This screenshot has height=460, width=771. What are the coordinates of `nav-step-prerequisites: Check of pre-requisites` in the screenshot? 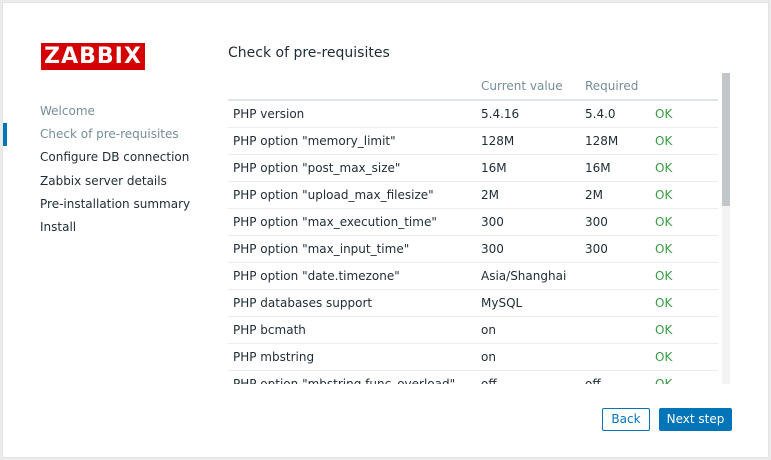 It's located at (103, 135).